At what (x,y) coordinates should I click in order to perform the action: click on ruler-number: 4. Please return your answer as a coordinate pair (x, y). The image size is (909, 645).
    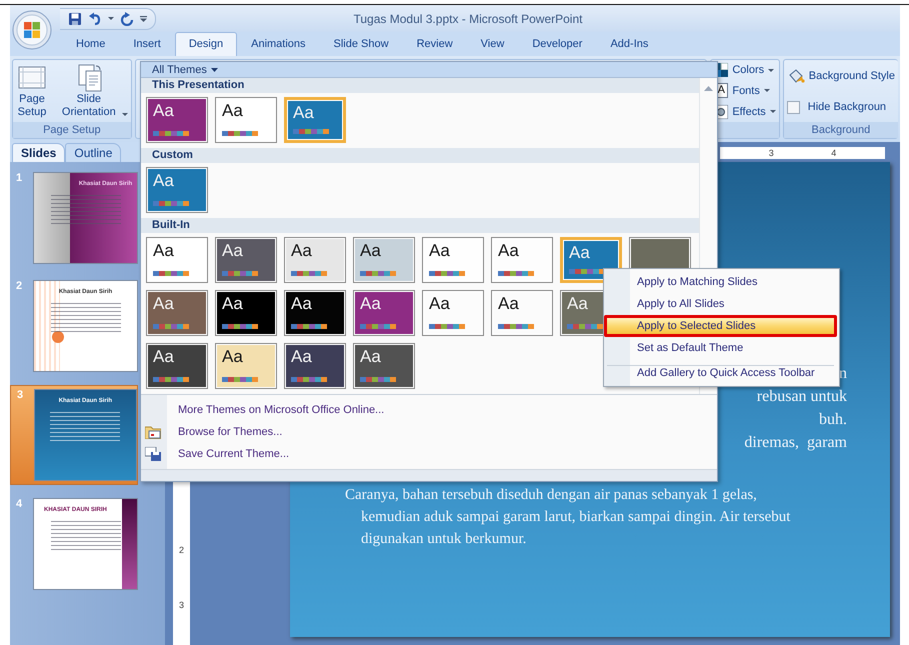
    Looking at the image, I should click on (833, 153).